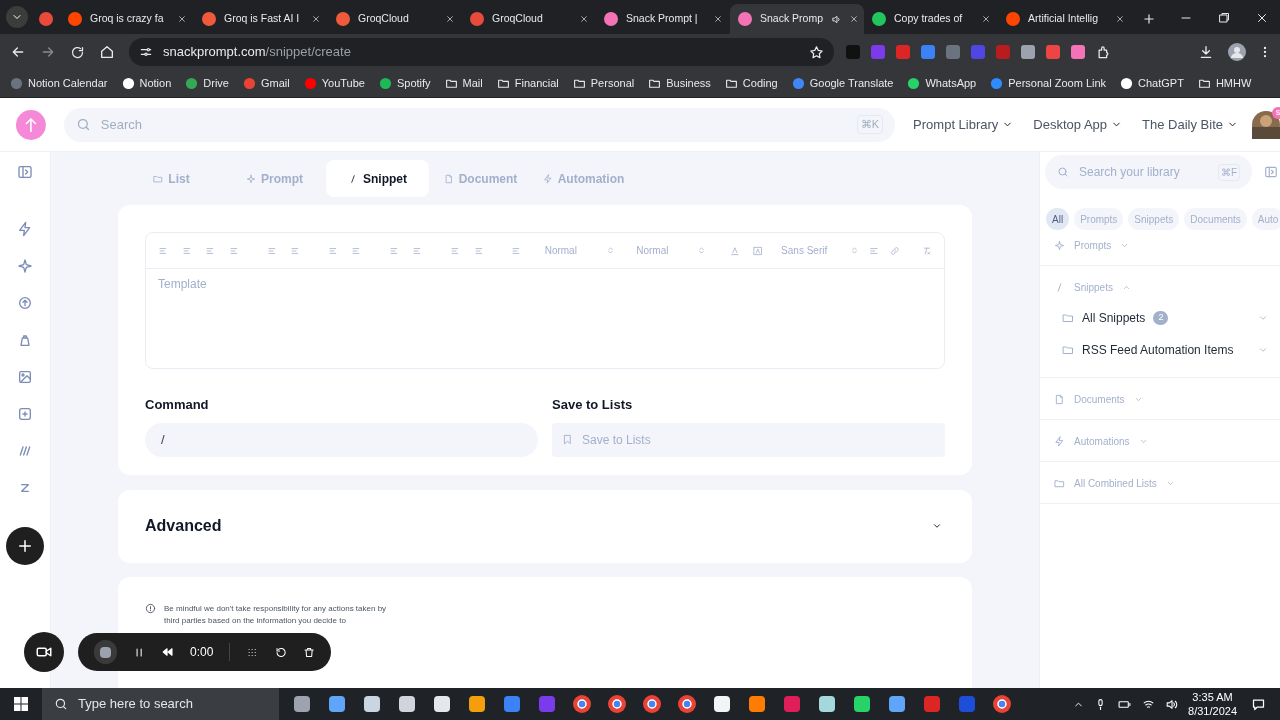 Image resolution: width=1280 pixels, height=720 pixels. Describe the element at coordinates (146, 83) in the screenshot. I see `bookmark-item: Notion` at that location.